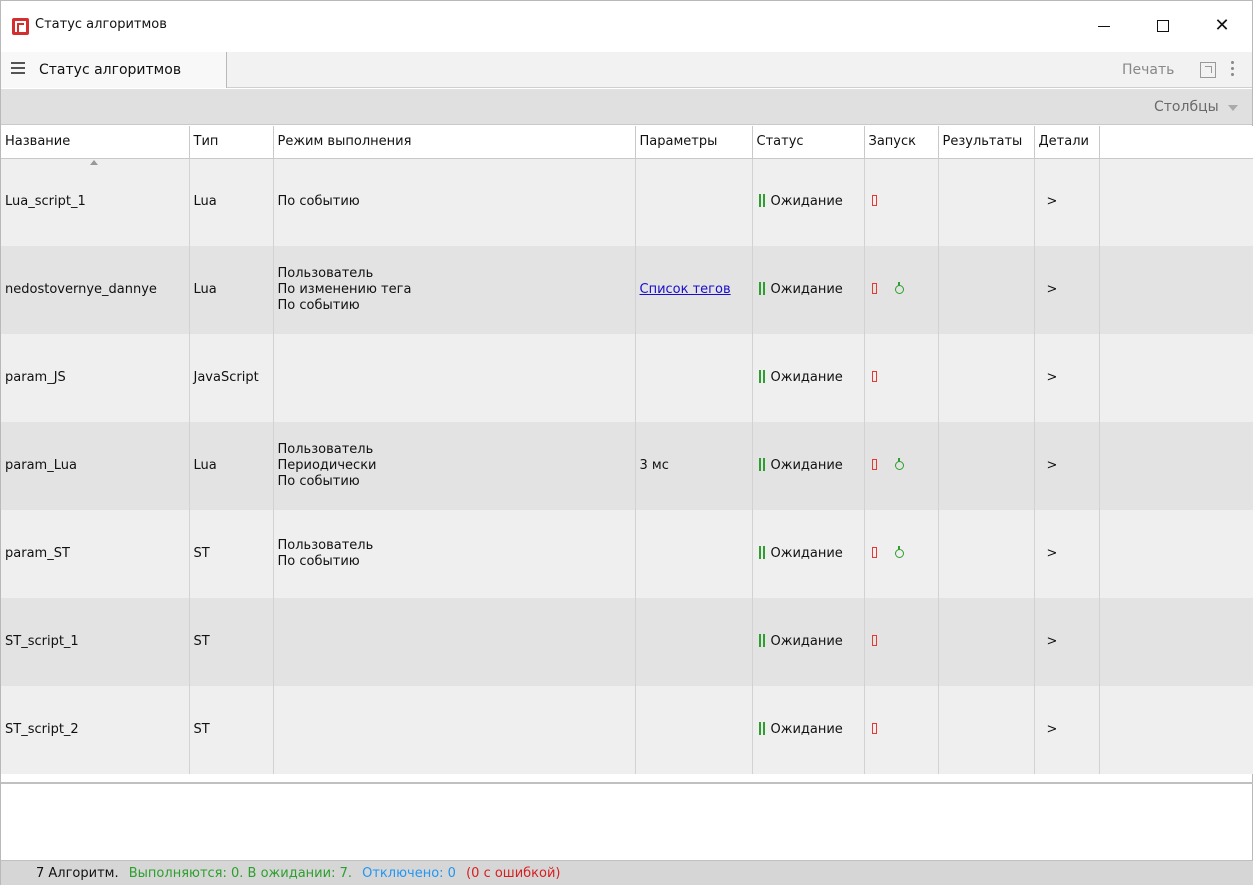 This screenshot has width=1253, height=885. Describe the element at coordinates (95, 142) in the screenshot. I see `header-name: Название` at that location.